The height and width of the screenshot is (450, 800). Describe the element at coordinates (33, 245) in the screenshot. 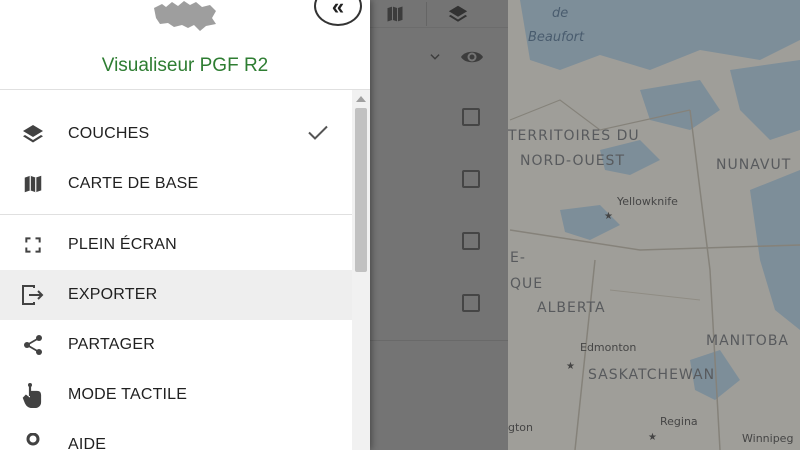

I see `fullscreen-icon` at that location.